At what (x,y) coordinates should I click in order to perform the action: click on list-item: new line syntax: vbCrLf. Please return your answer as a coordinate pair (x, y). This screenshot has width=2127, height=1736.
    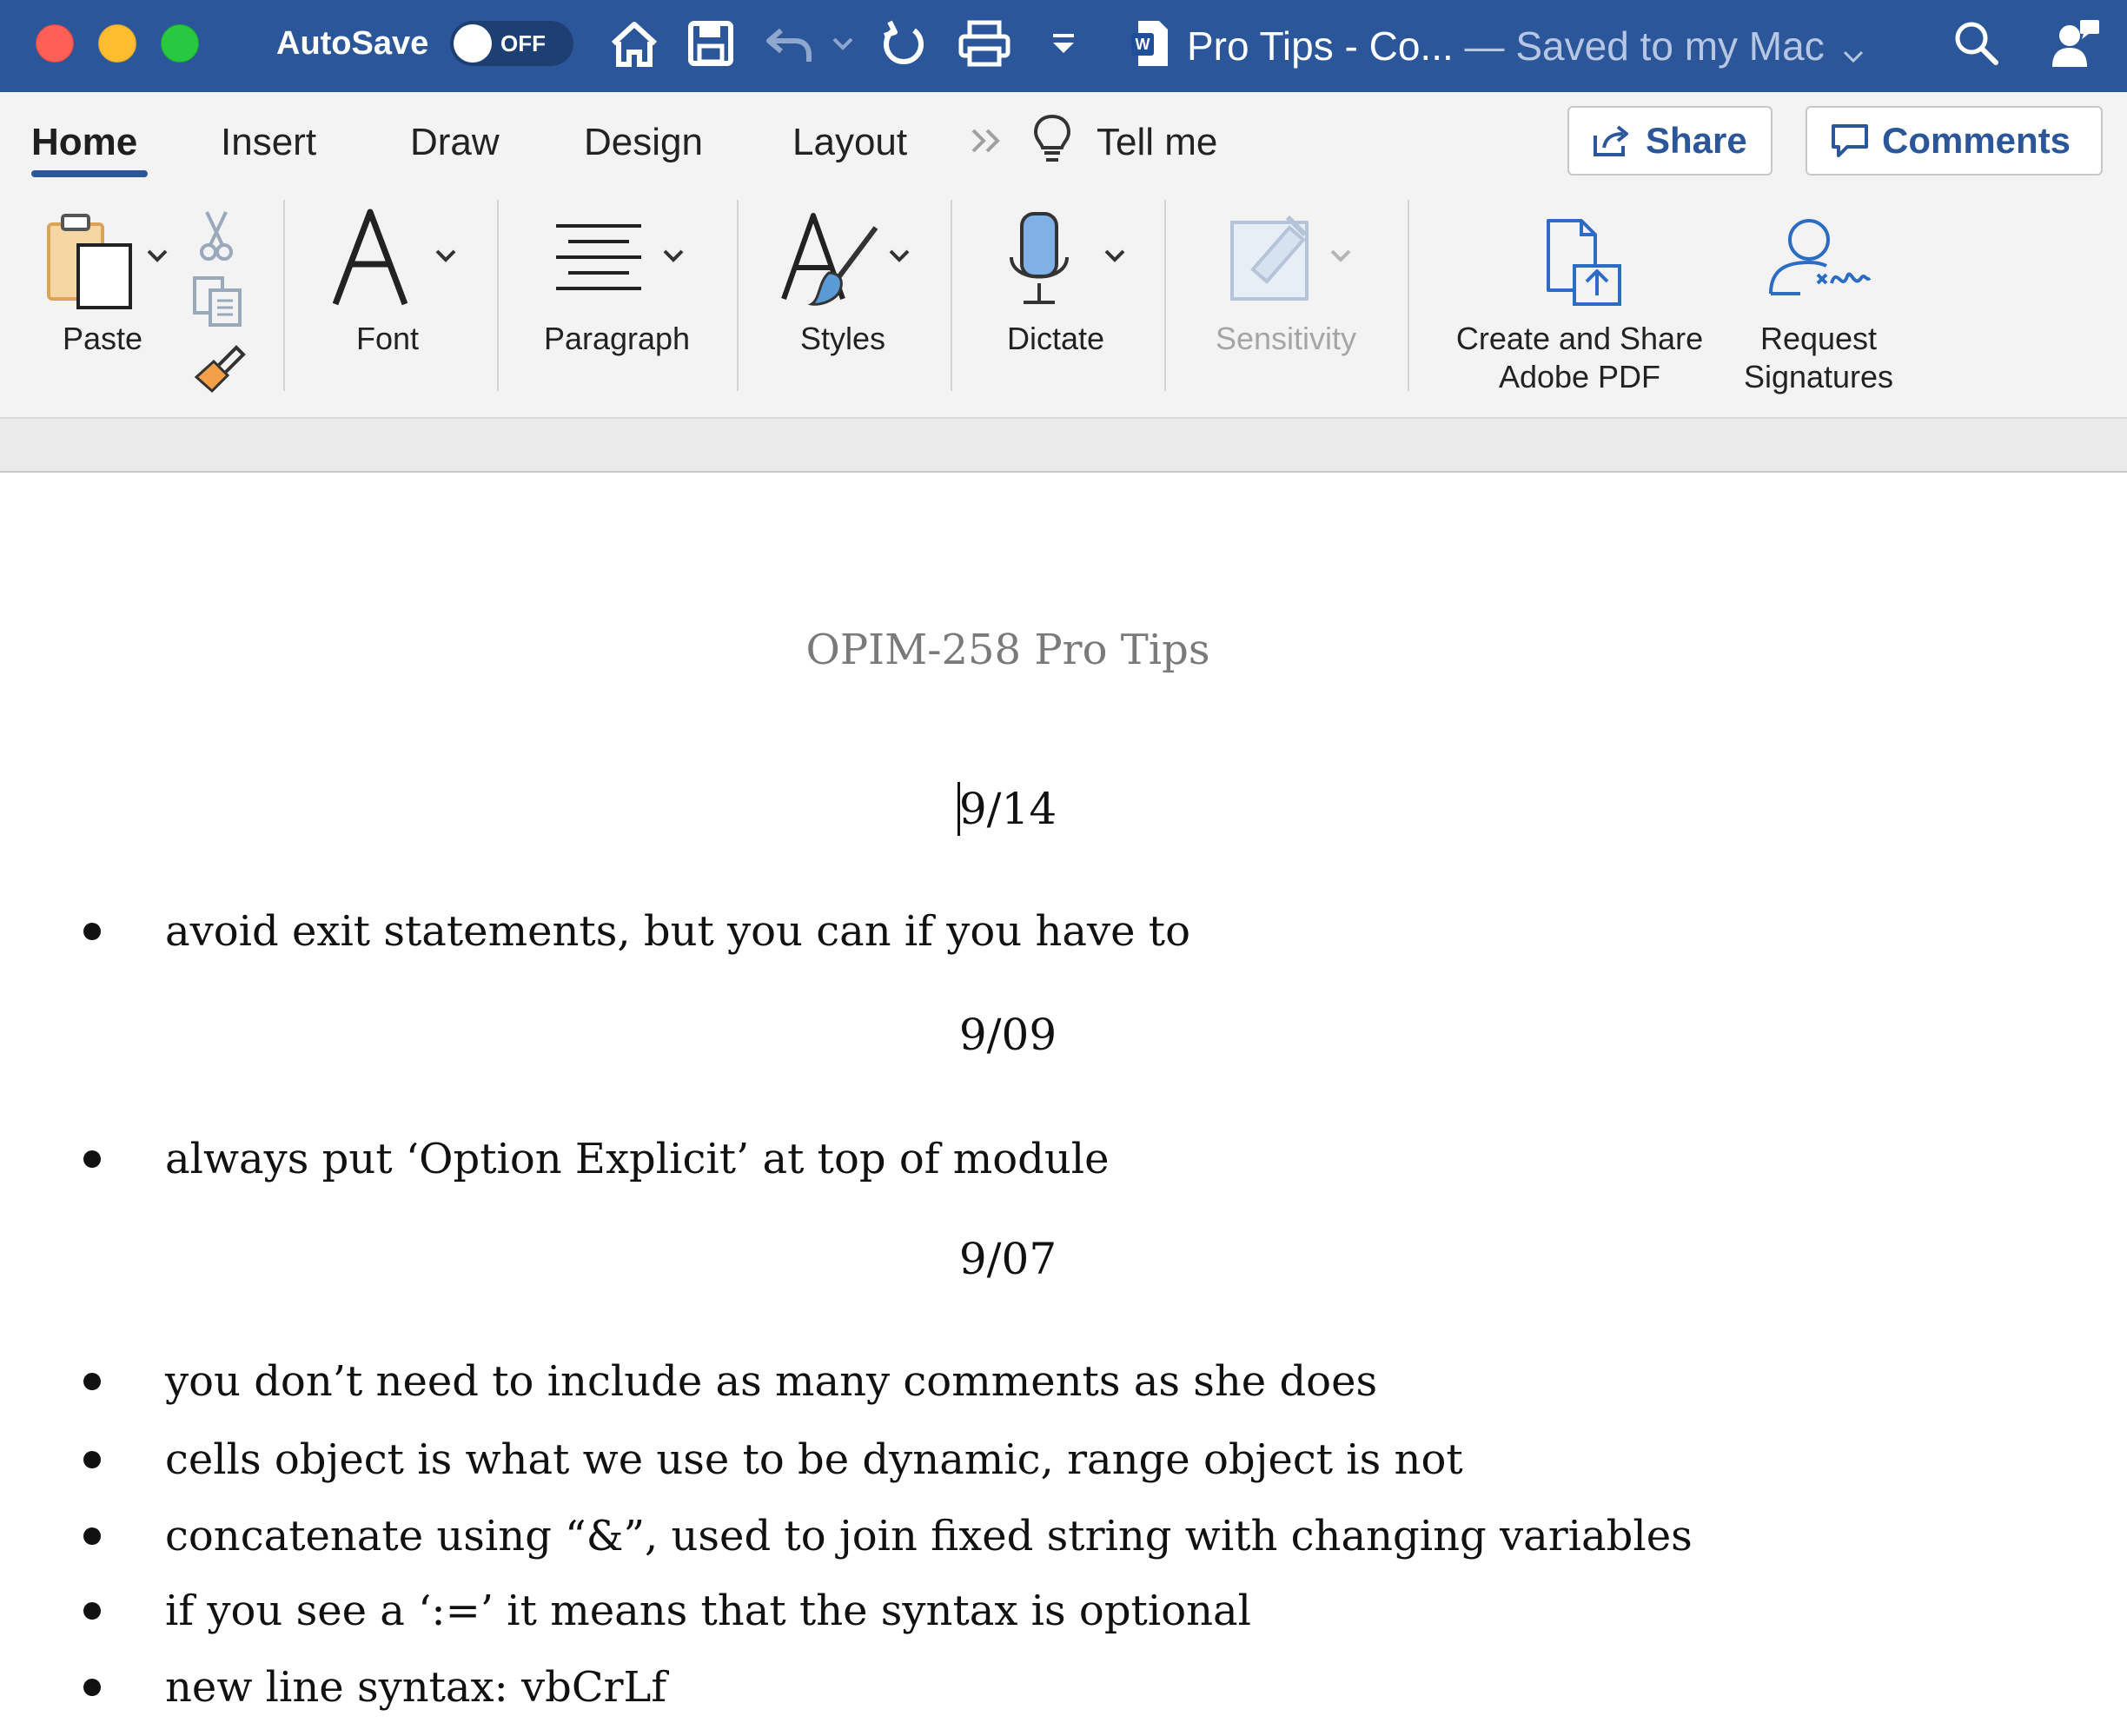
    Looking at the image, I should click on (374, 1687).